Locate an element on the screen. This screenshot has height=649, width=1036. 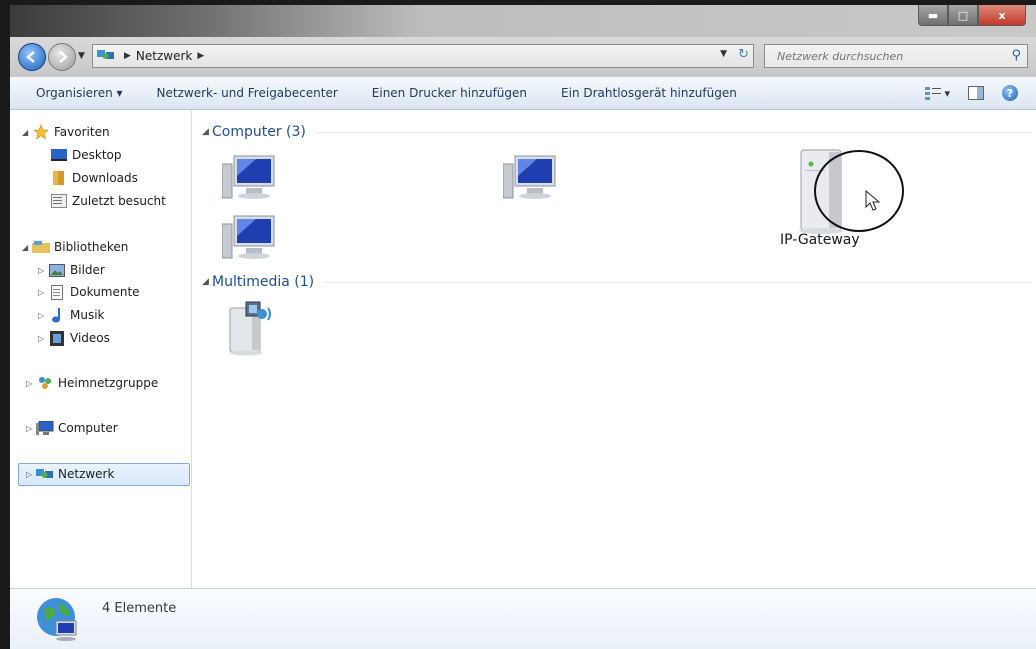
network-globe-icon is located at coordinates (58, 621).